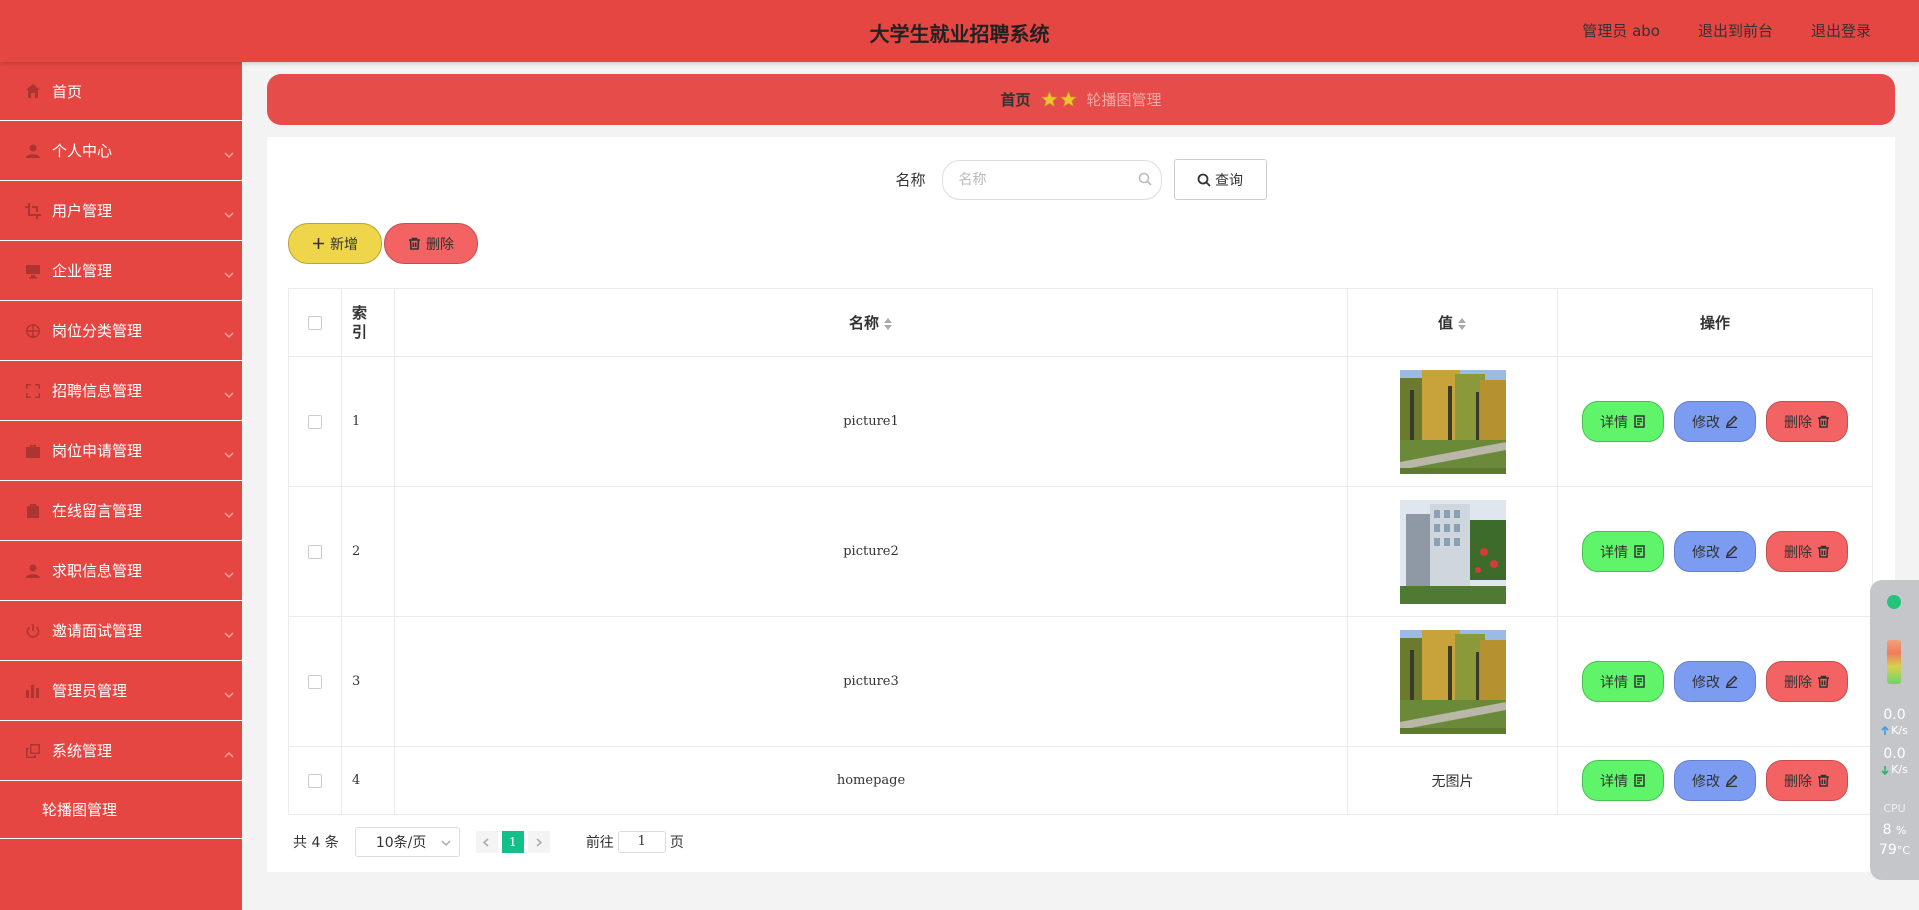 The image size is (1919, 910). I want to click on home-icon, so click(33, 91).